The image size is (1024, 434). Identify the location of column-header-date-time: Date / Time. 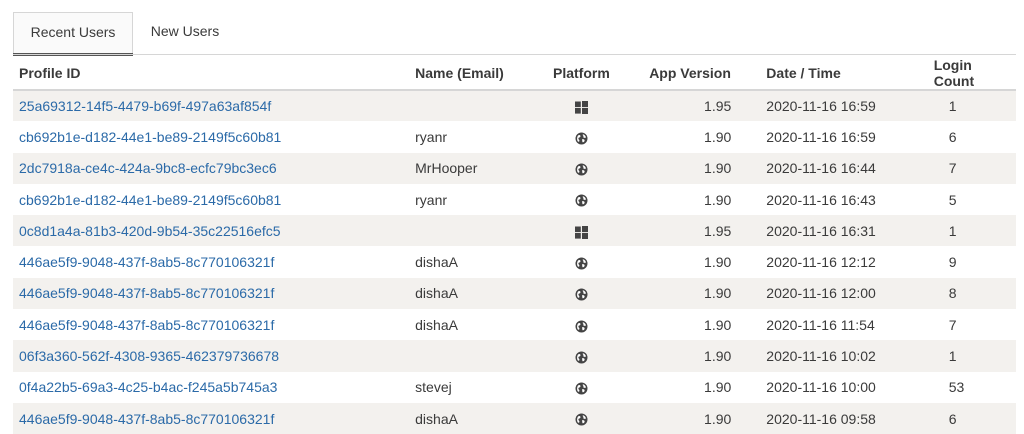
(830, 74).